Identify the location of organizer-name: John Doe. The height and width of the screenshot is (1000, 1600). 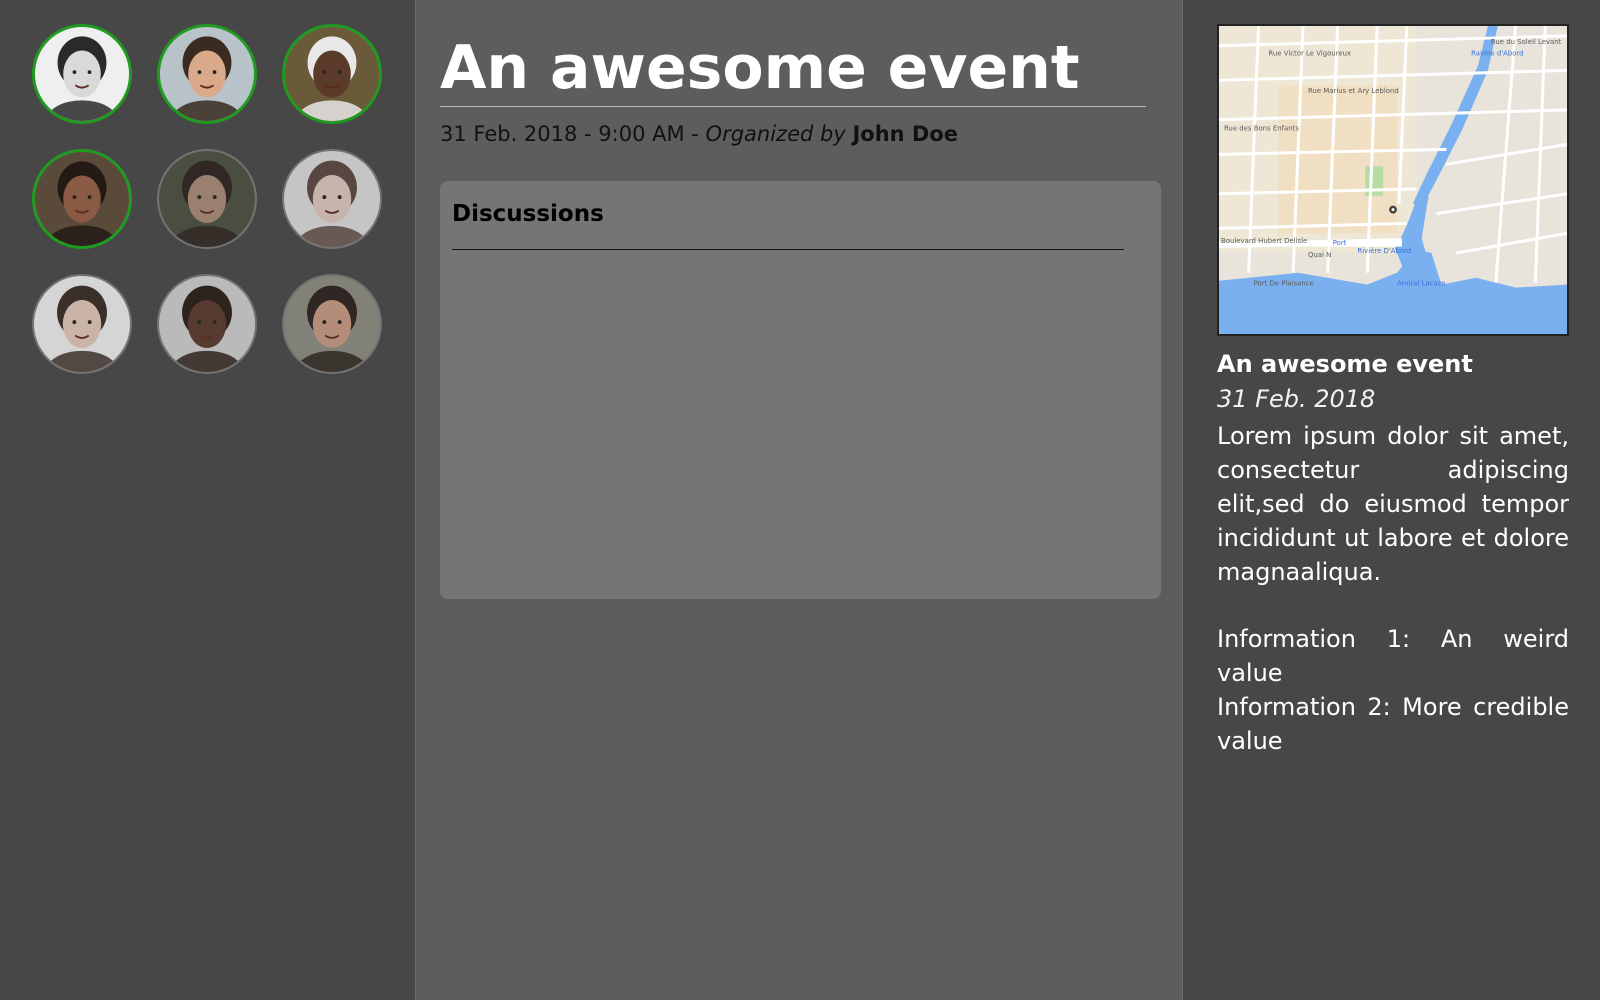
(905, 134).